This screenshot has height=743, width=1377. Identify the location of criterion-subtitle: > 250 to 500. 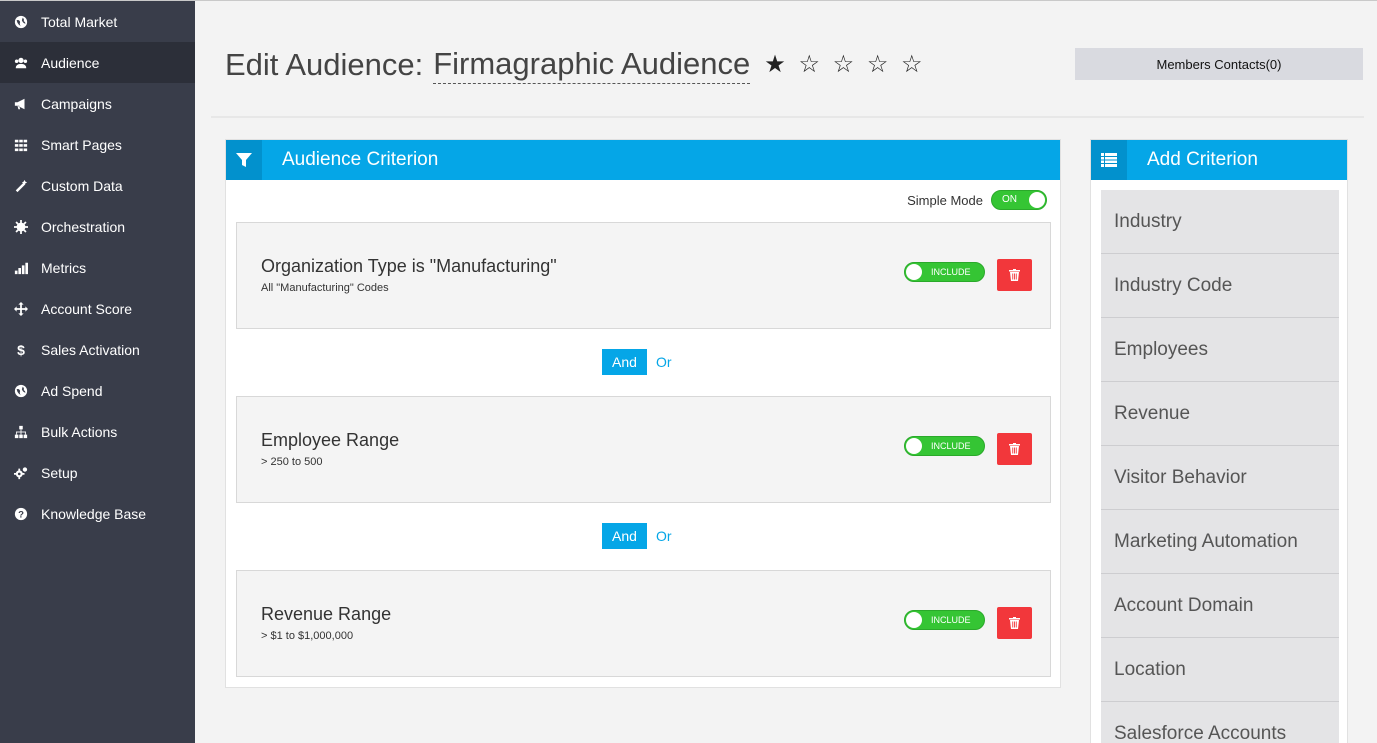
(292, 462).